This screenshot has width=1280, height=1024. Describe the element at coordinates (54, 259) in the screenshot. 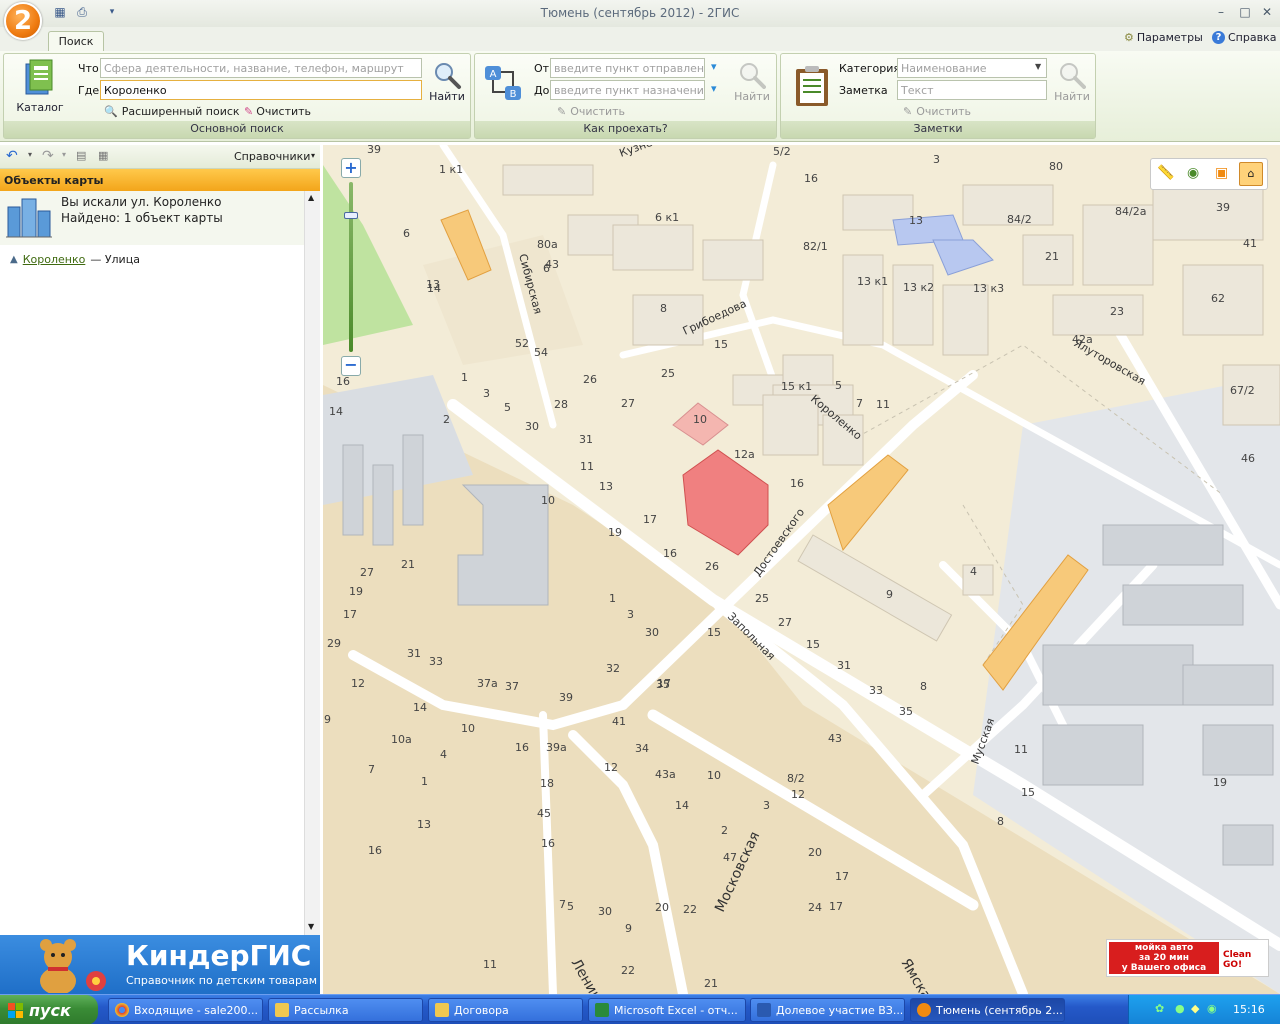

I see `result-link: Короленко` at that location.